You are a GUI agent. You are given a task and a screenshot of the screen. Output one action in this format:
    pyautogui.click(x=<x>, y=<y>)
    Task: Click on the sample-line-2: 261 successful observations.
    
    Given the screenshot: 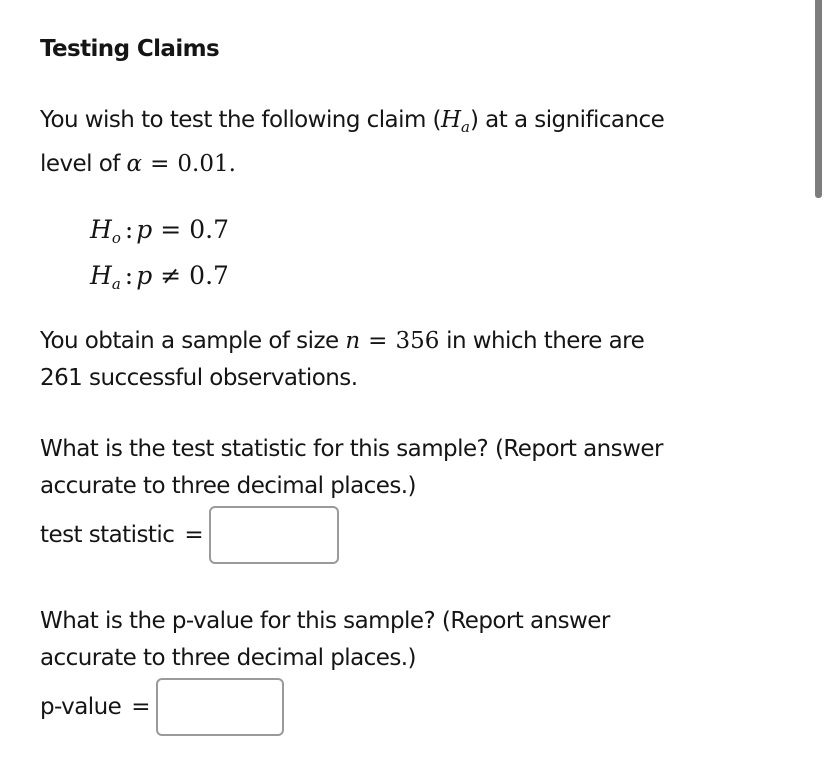 What is the action you would take?
    pyautogui.click(x=199, y=378)
    